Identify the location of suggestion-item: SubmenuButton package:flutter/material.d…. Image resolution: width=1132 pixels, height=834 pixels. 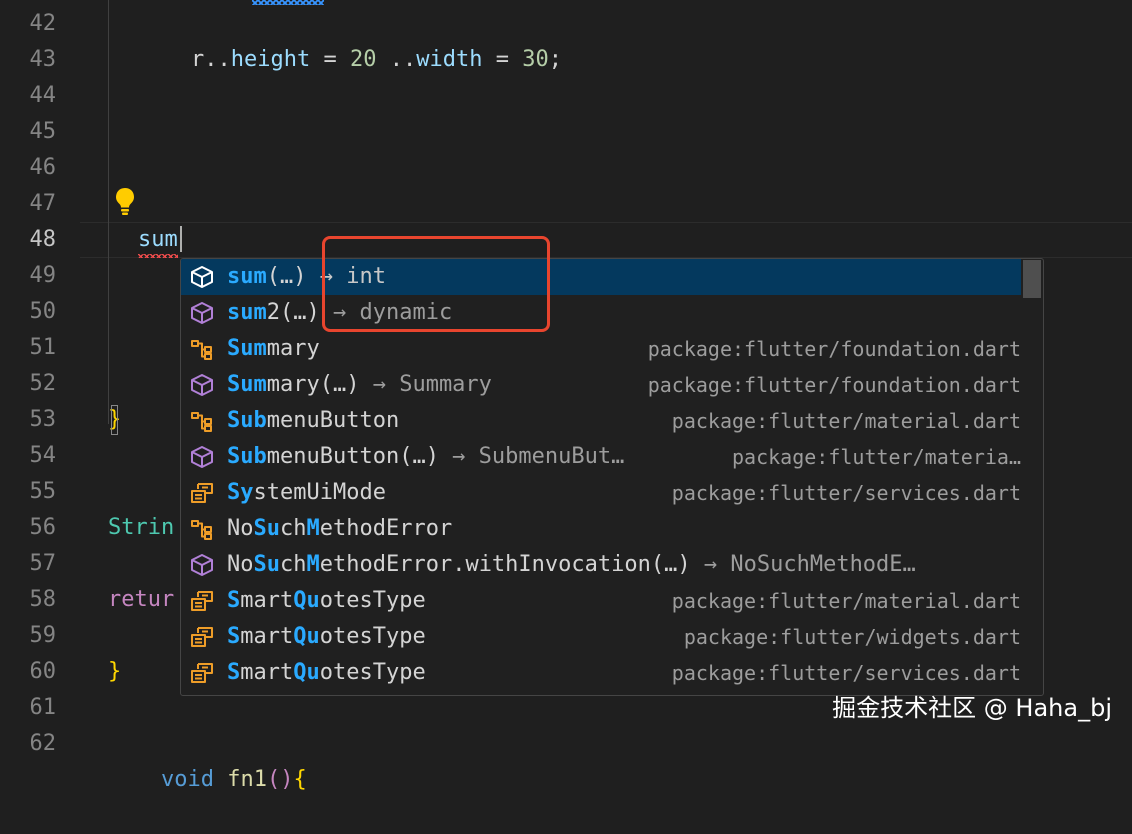
(601, 421).